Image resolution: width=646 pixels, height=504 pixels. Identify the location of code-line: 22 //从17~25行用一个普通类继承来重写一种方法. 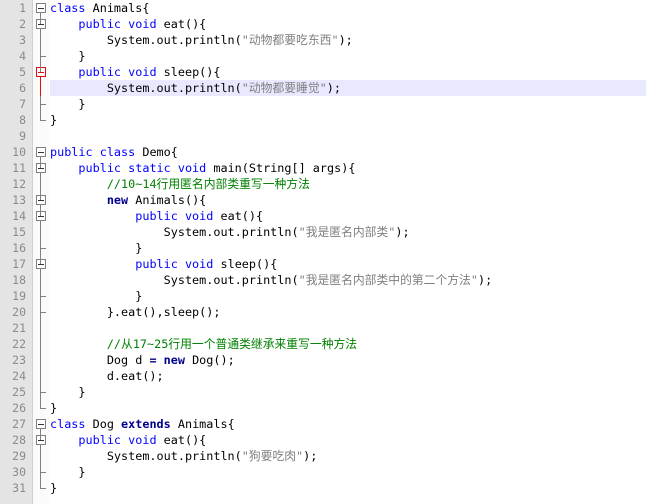
(323, 344).